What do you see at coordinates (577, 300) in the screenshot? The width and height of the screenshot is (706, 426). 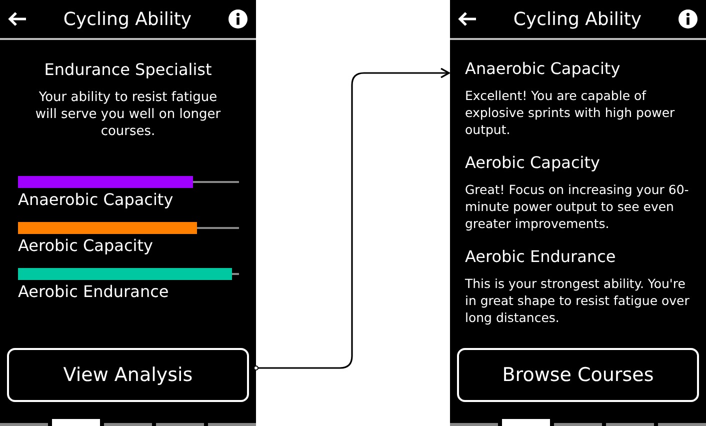 I see `section-text: This is your strongest ability. You're in great shape to resist fatigue over long distances.` at bounding box center [577, 300].